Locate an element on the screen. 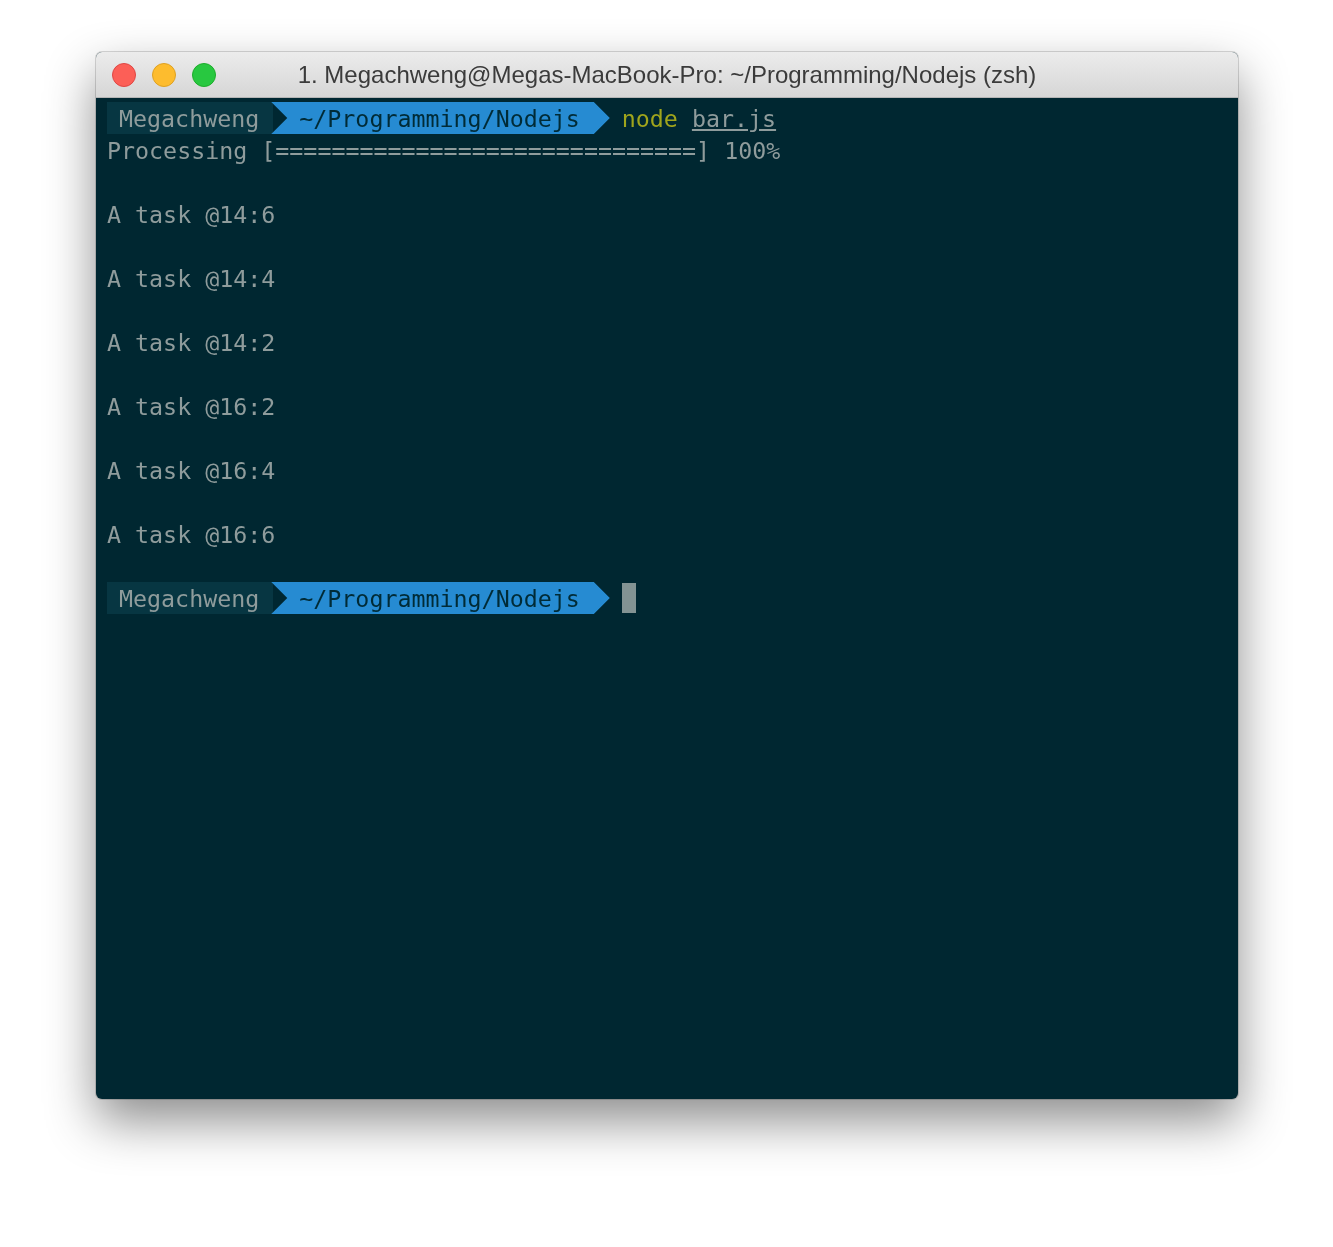 The height and width of the screenshot is (1247, 1333). output-line: Processing [==============================] 100% is located at coordinates (444, 150).